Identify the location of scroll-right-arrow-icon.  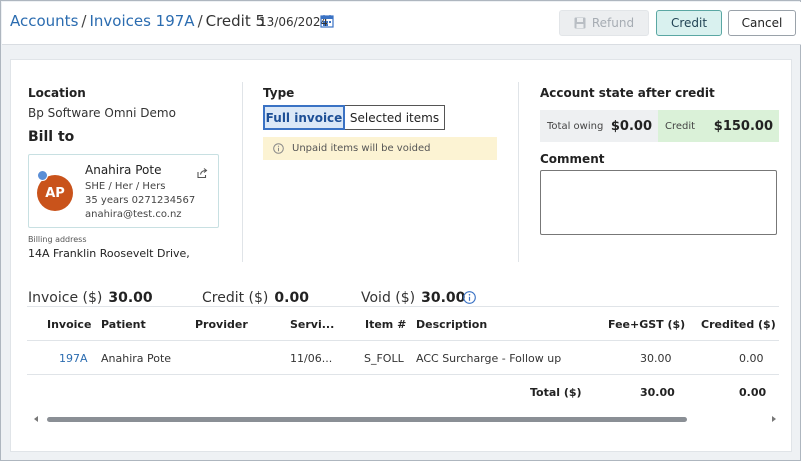
(774, 419).